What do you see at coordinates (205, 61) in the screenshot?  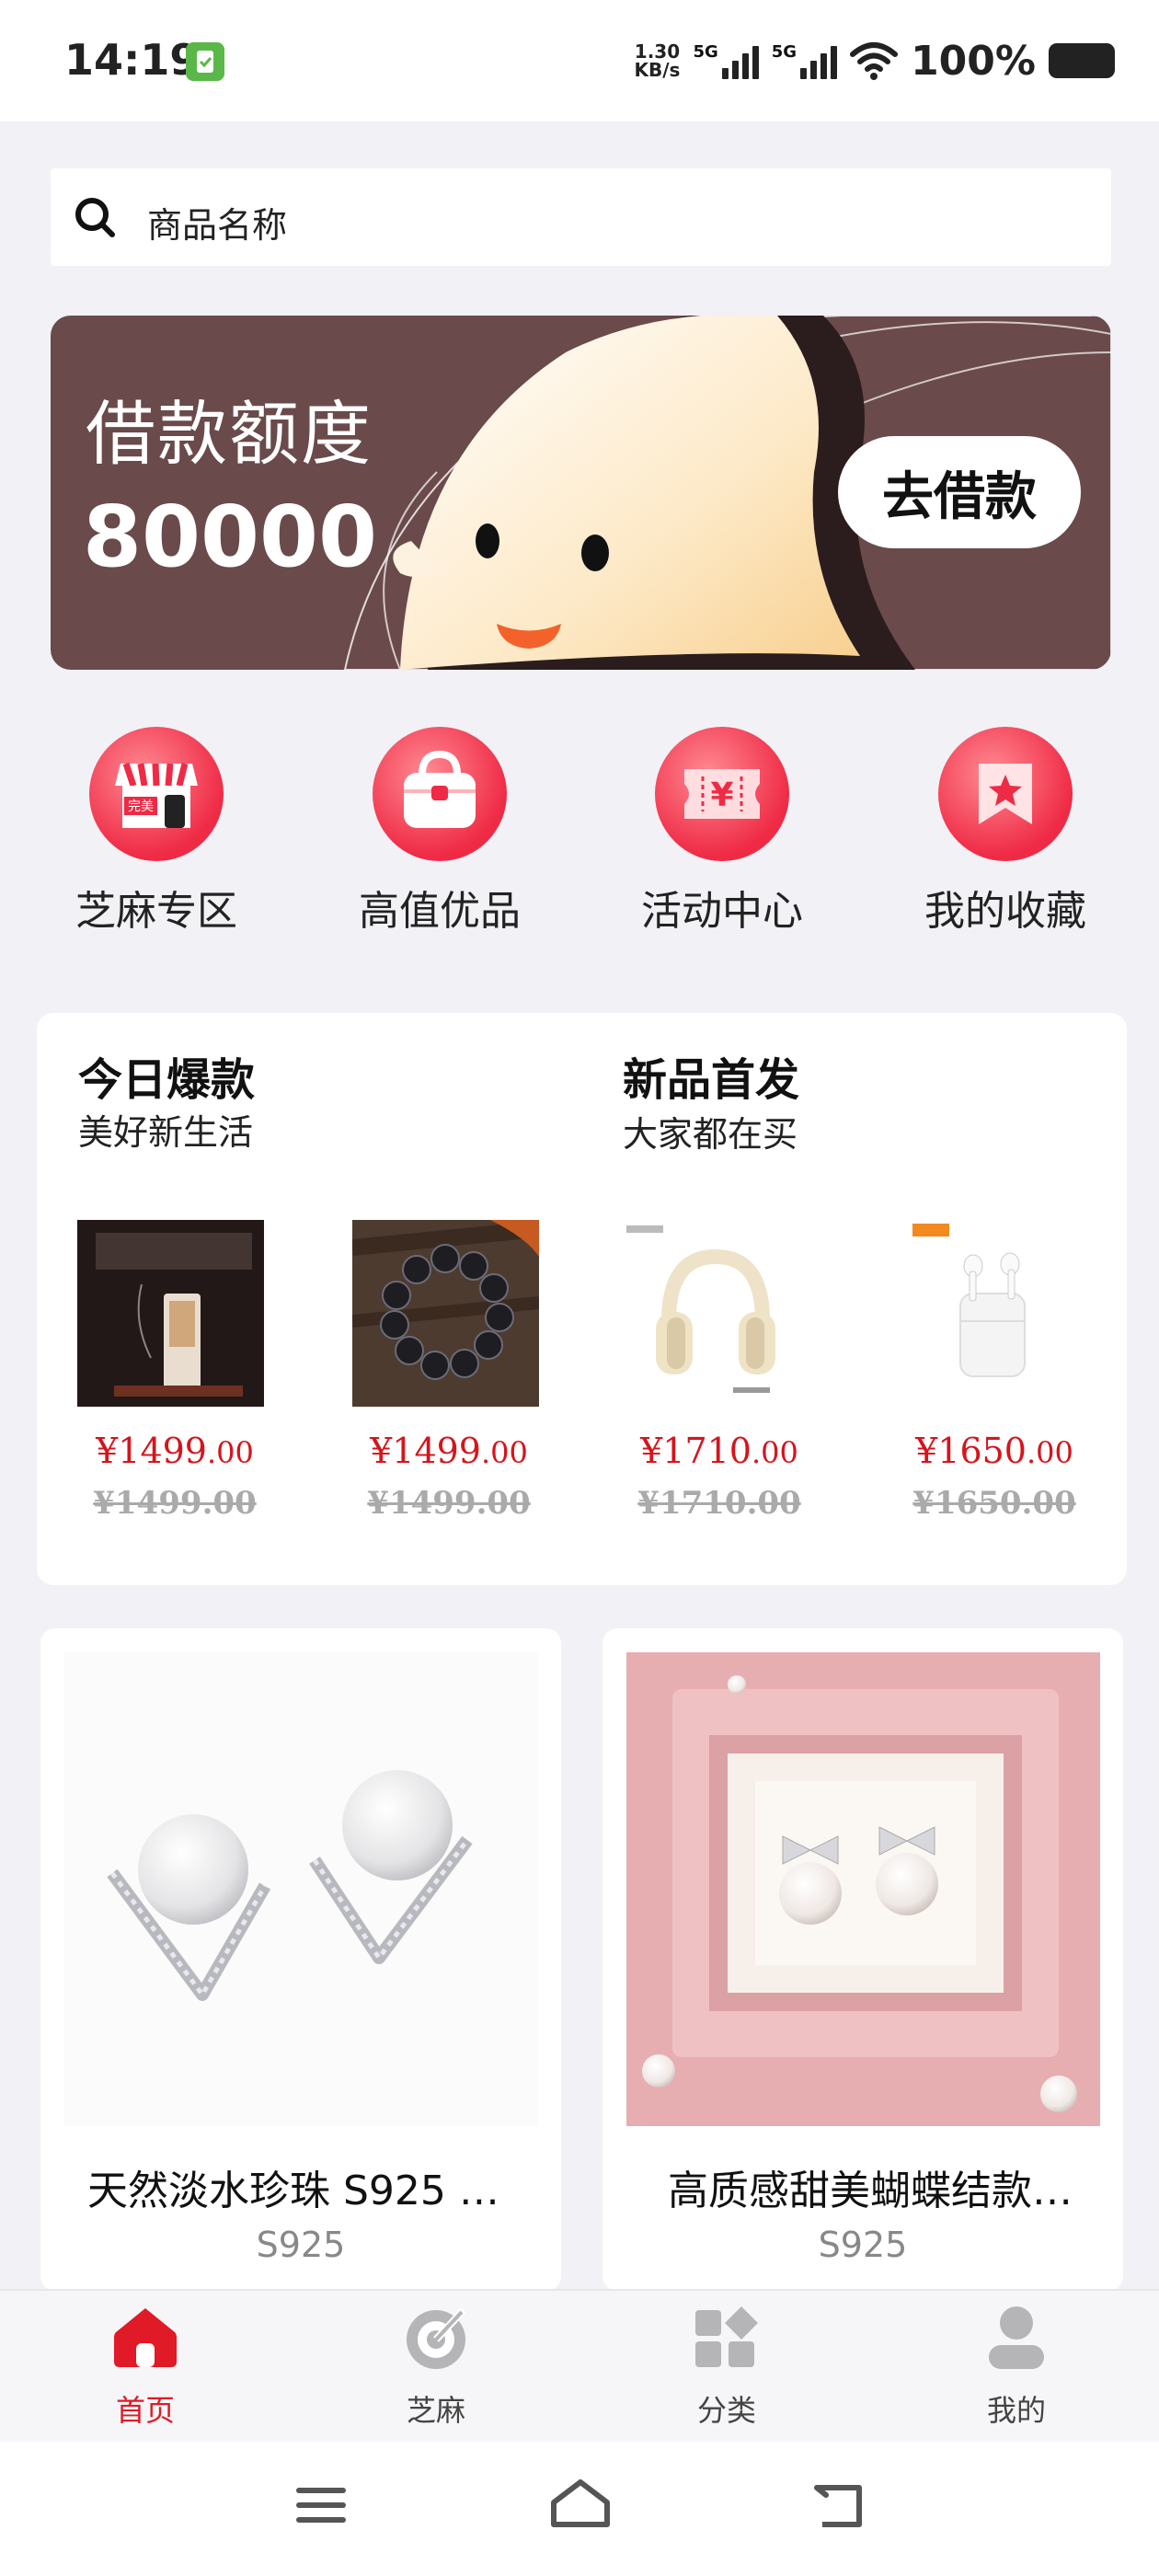 I see `notification-app-icon` at bounding box center [205, 61].